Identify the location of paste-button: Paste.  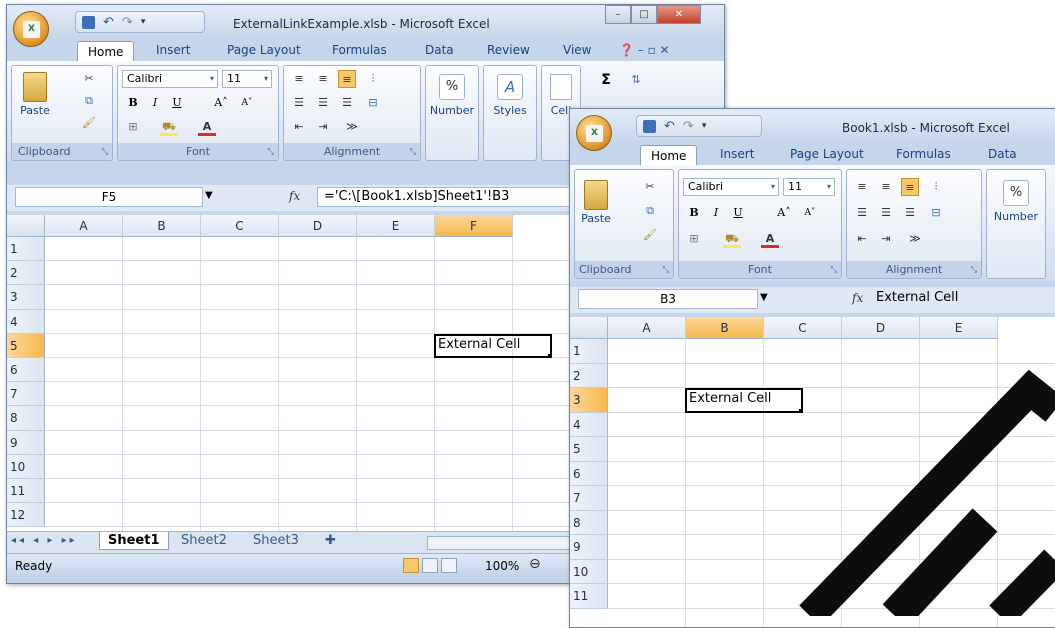
(35, 94).